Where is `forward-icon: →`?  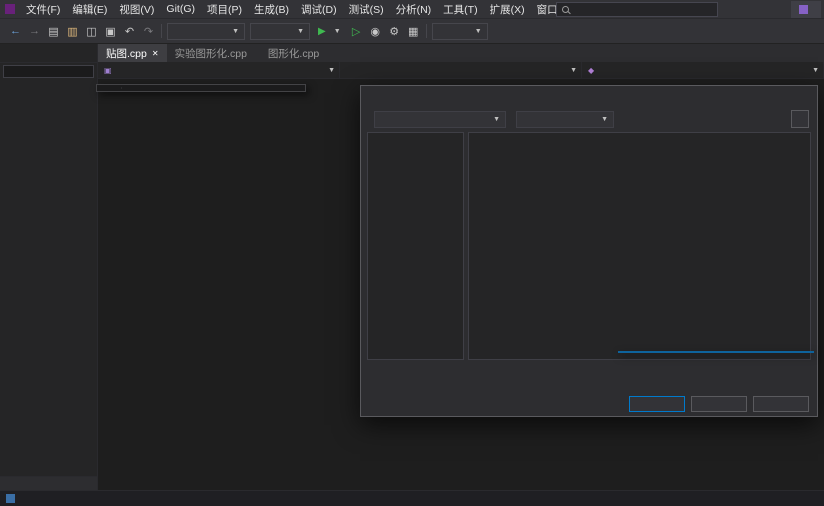
forward-icon: → is located at coordinates (34, 31).